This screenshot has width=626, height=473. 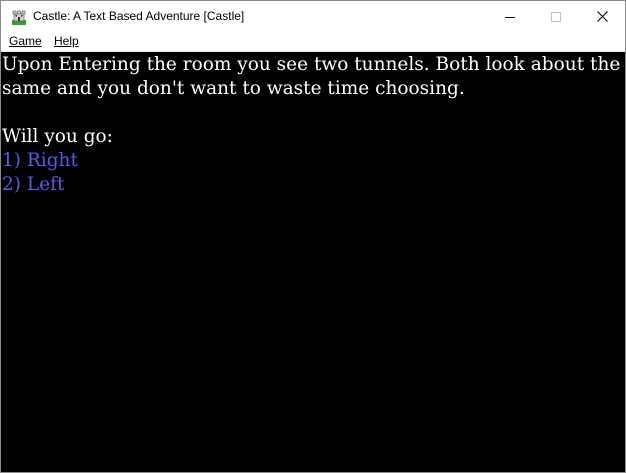 I want to click on minimize-icon, so click(x=510, y=17).